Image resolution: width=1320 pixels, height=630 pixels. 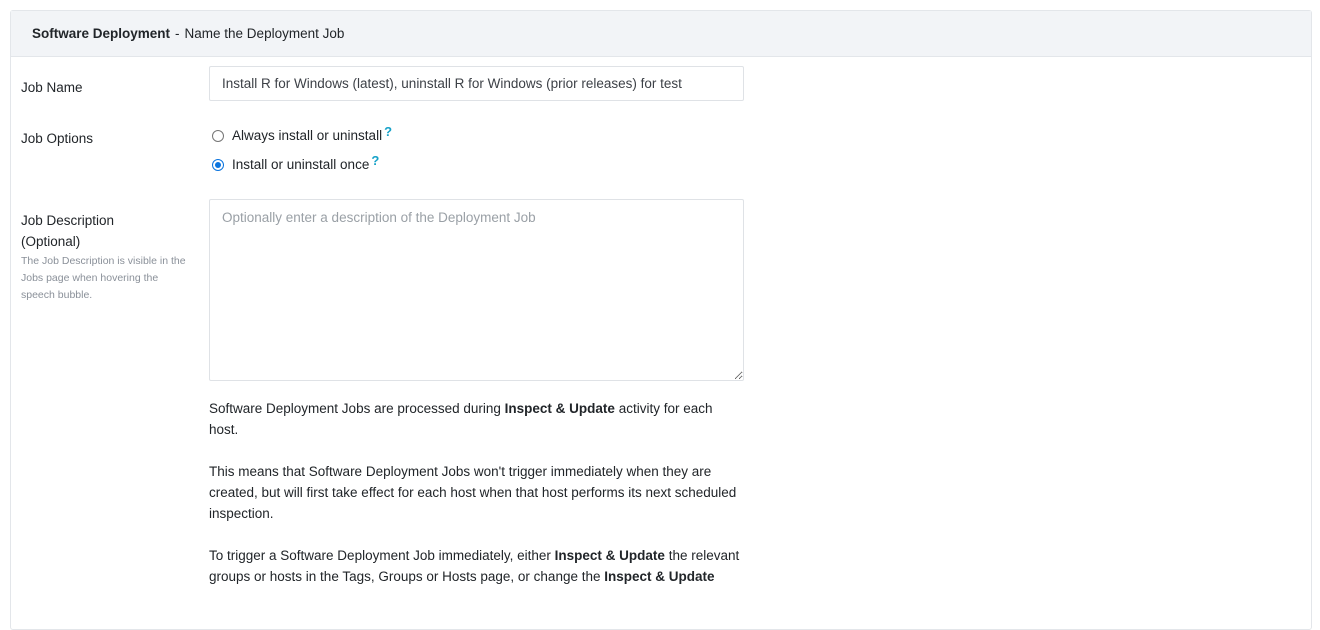 I want to click on job-name-input, so click(x=476, y=83).